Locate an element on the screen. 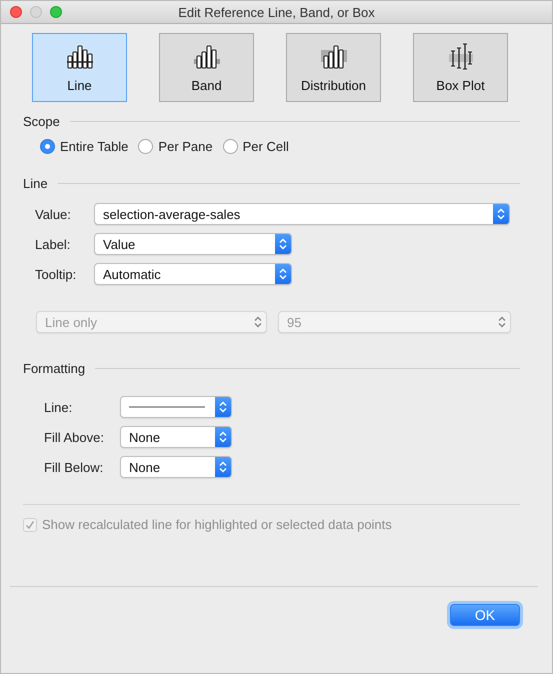  field-label: Label: is located at coordinates (53, 244).